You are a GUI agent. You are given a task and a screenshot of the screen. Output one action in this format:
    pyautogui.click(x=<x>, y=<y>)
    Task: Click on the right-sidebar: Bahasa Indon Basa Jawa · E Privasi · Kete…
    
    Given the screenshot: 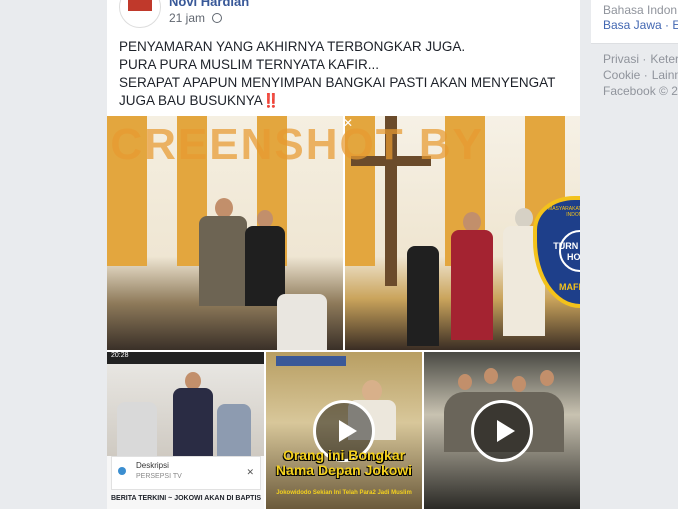 What is the action you would take?
    pyautogui.click(x=634, y=254)
    